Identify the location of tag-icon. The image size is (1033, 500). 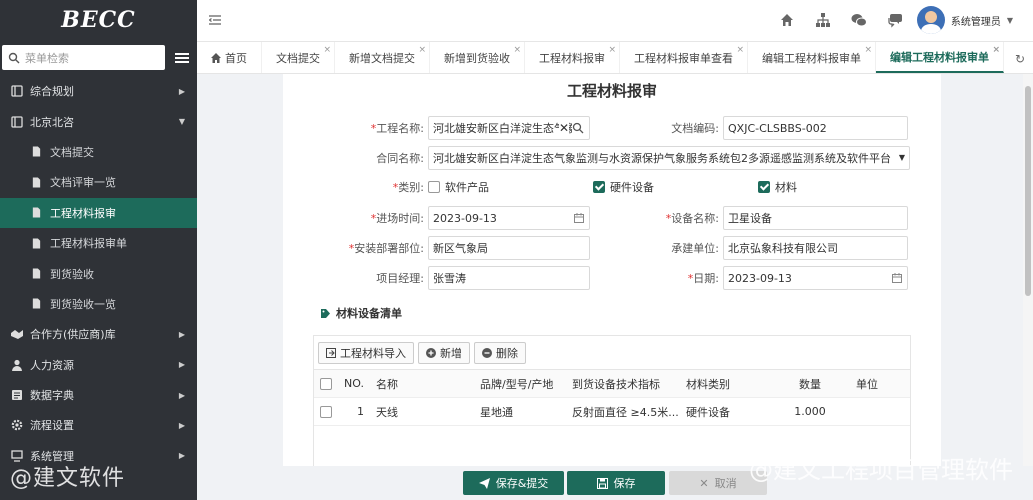
(325, 313).